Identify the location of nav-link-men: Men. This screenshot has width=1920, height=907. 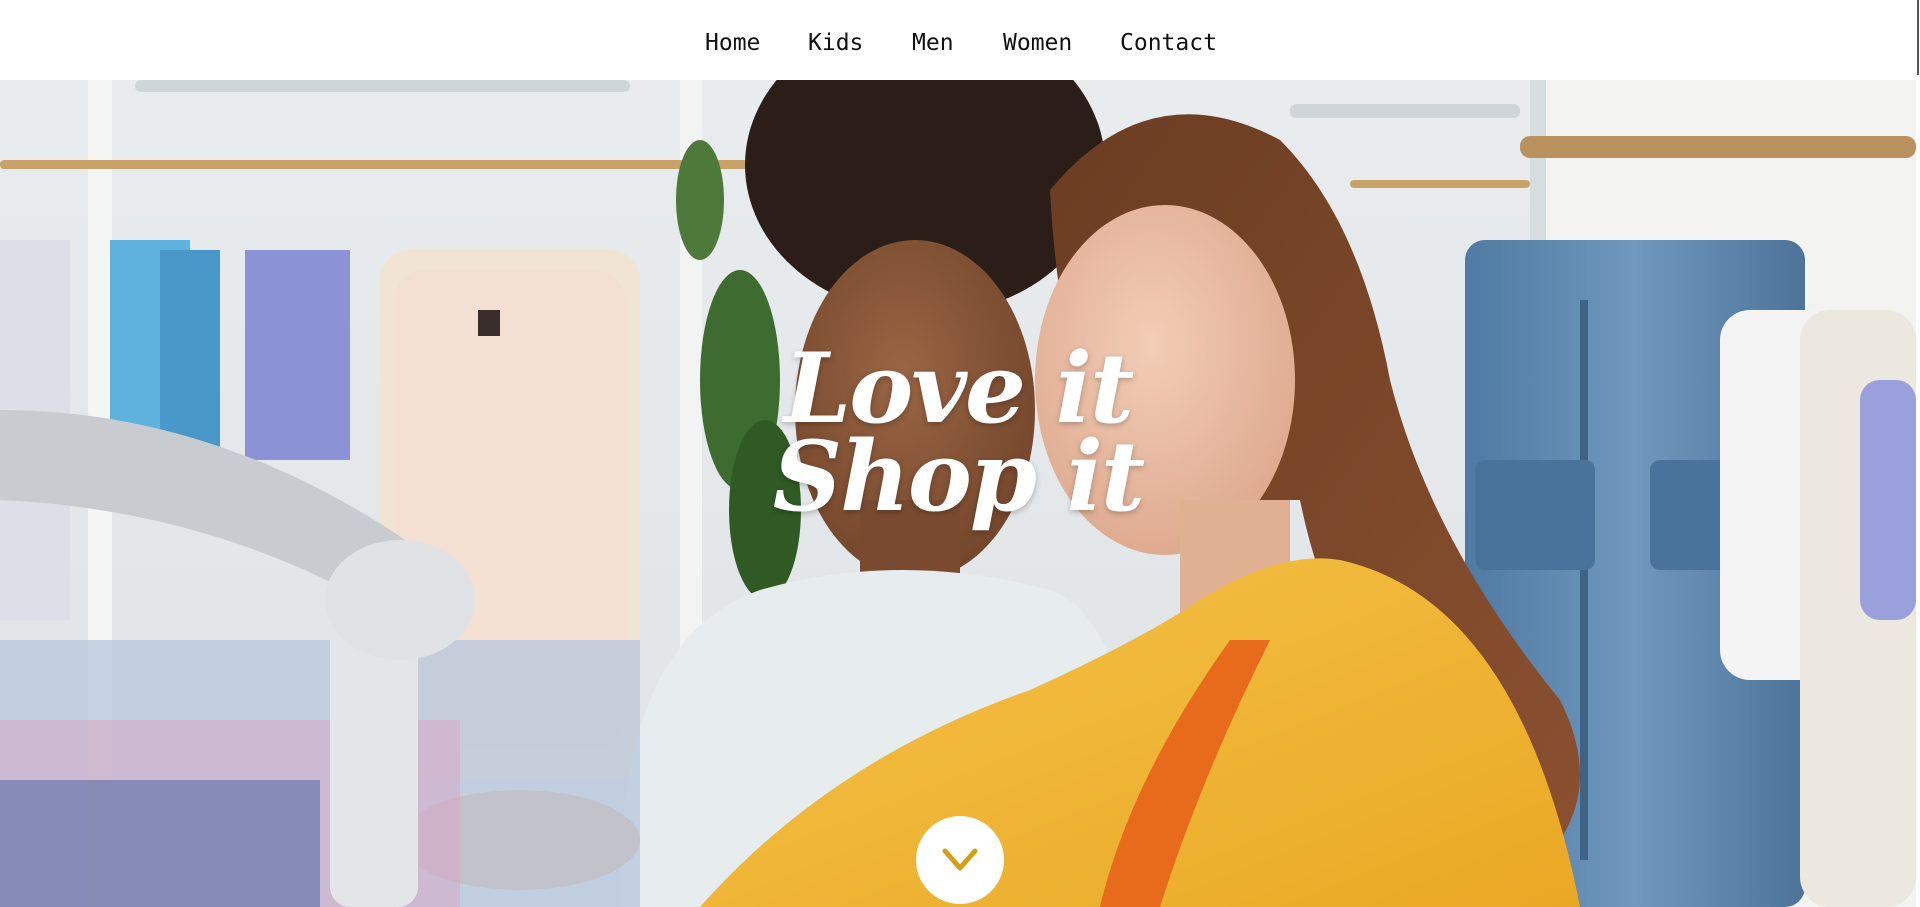
(933, 43).